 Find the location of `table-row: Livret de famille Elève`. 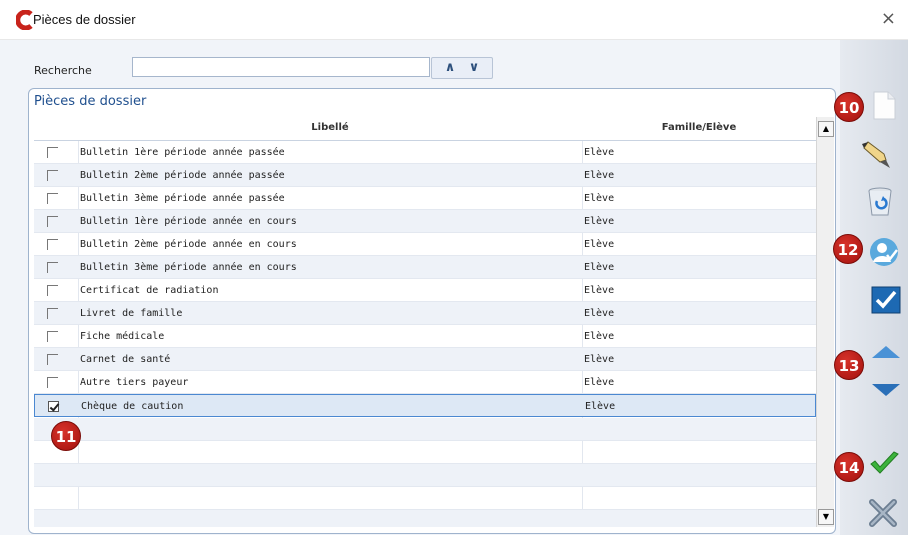

table-row: Livret de famille Elève is located at coordinates (425, 313).